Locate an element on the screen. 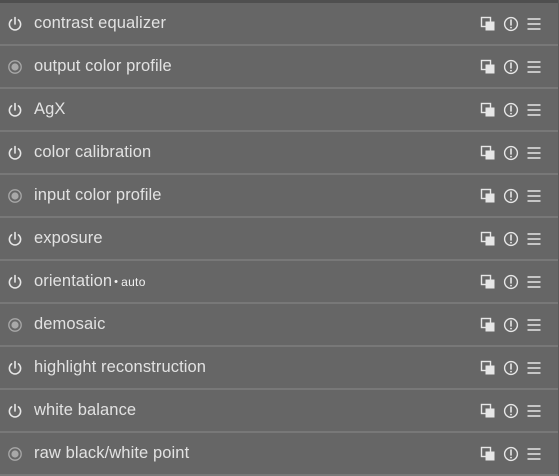 The image size is (559, 476). module-name: highlight reconstruction is located at coordinates (120, 367).